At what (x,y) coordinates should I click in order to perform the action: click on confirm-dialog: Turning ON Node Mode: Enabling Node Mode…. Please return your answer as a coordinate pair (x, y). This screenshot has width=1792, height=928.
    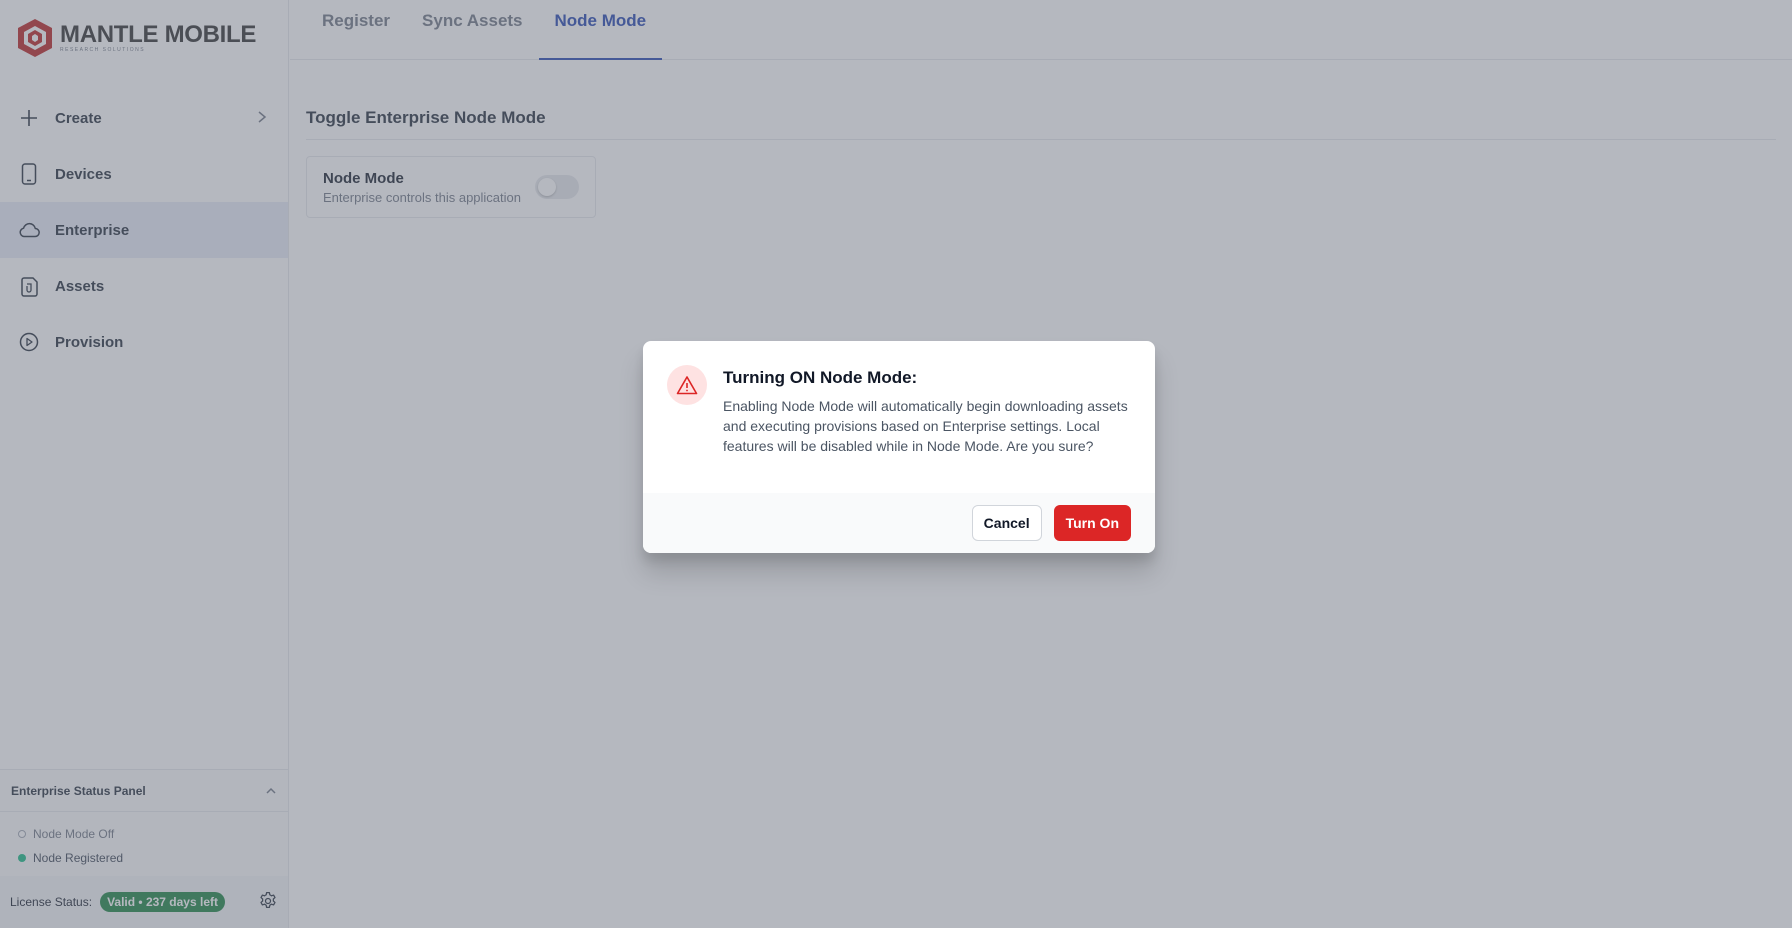
    Looking at the image, I should click on (899, 447).